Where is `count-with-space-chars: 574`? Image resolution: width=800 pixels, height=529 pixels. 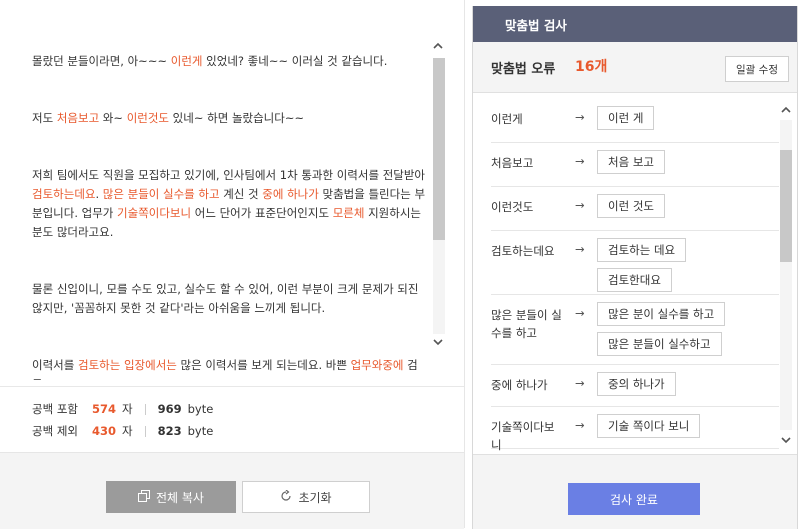 count-with-space-chars: 574 is located at coordinates (103, 409).